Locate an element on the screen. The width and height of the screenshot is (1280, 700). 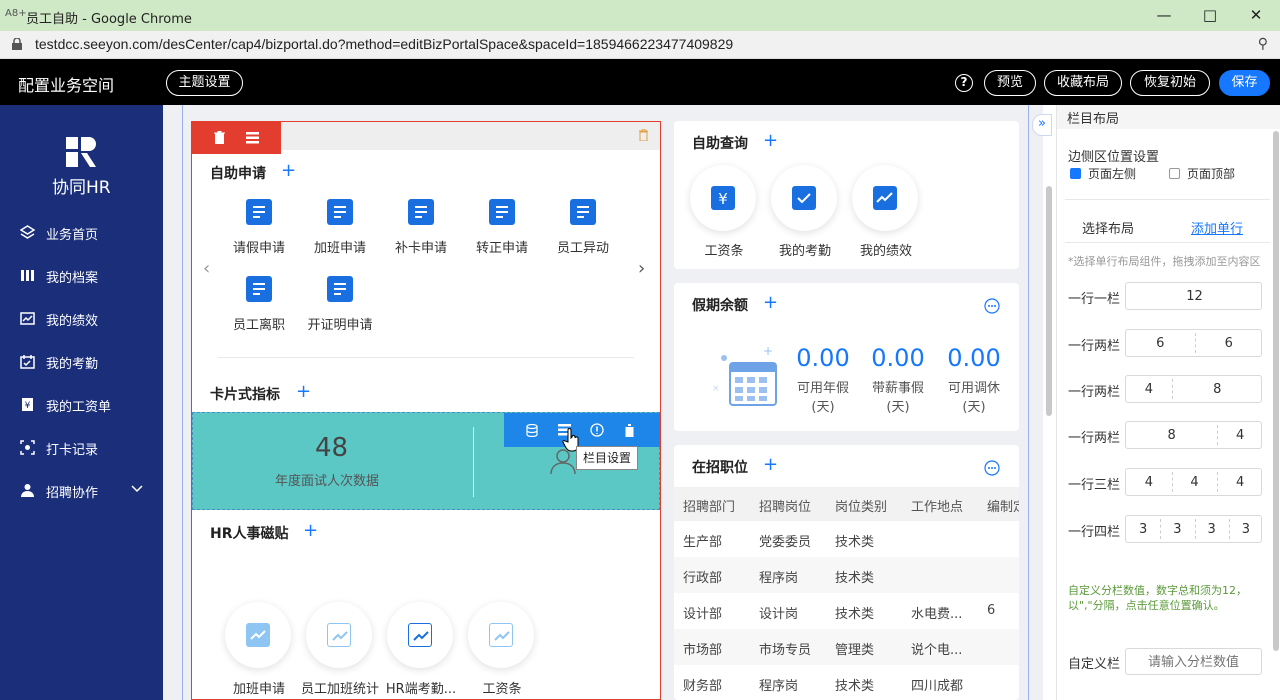
collapse-panel-icon: » is located at coordinates (1042, 125).